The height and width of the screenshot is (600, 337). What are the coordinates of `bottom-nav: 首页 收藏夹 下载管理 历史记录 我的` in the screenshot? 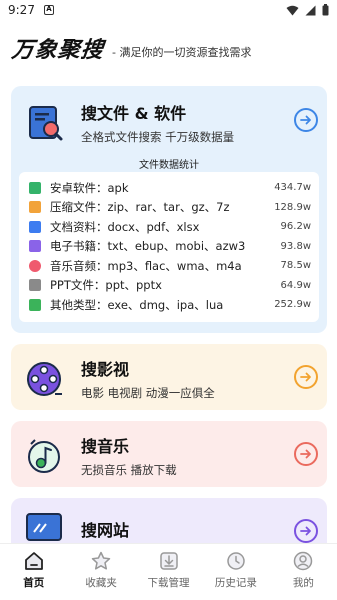 It's located at (168, 571).